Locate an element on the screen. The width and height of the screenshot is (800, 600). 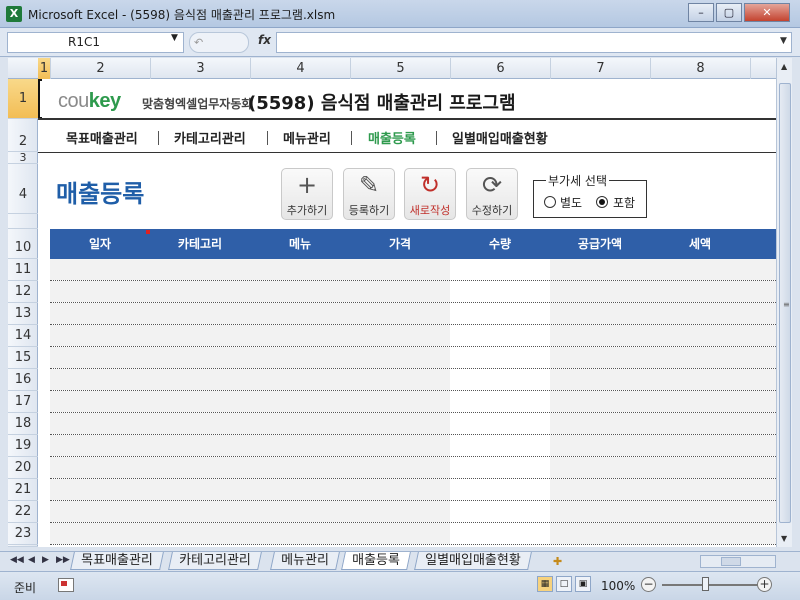
zoom-slider-thumb is located at coordinates (705, 584).